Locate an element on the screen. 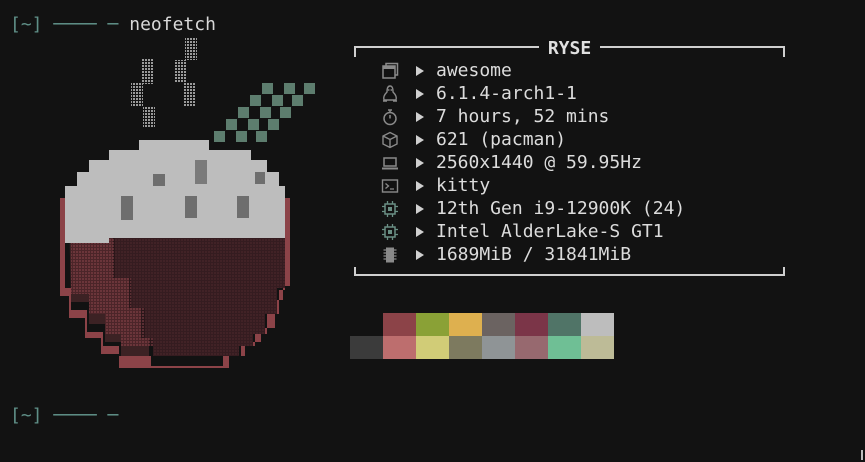 Image resolution: width=865 pixels, height=462 pixels. info-value: 6.1.4-arch1-1 is located at coordinates (506, 93).